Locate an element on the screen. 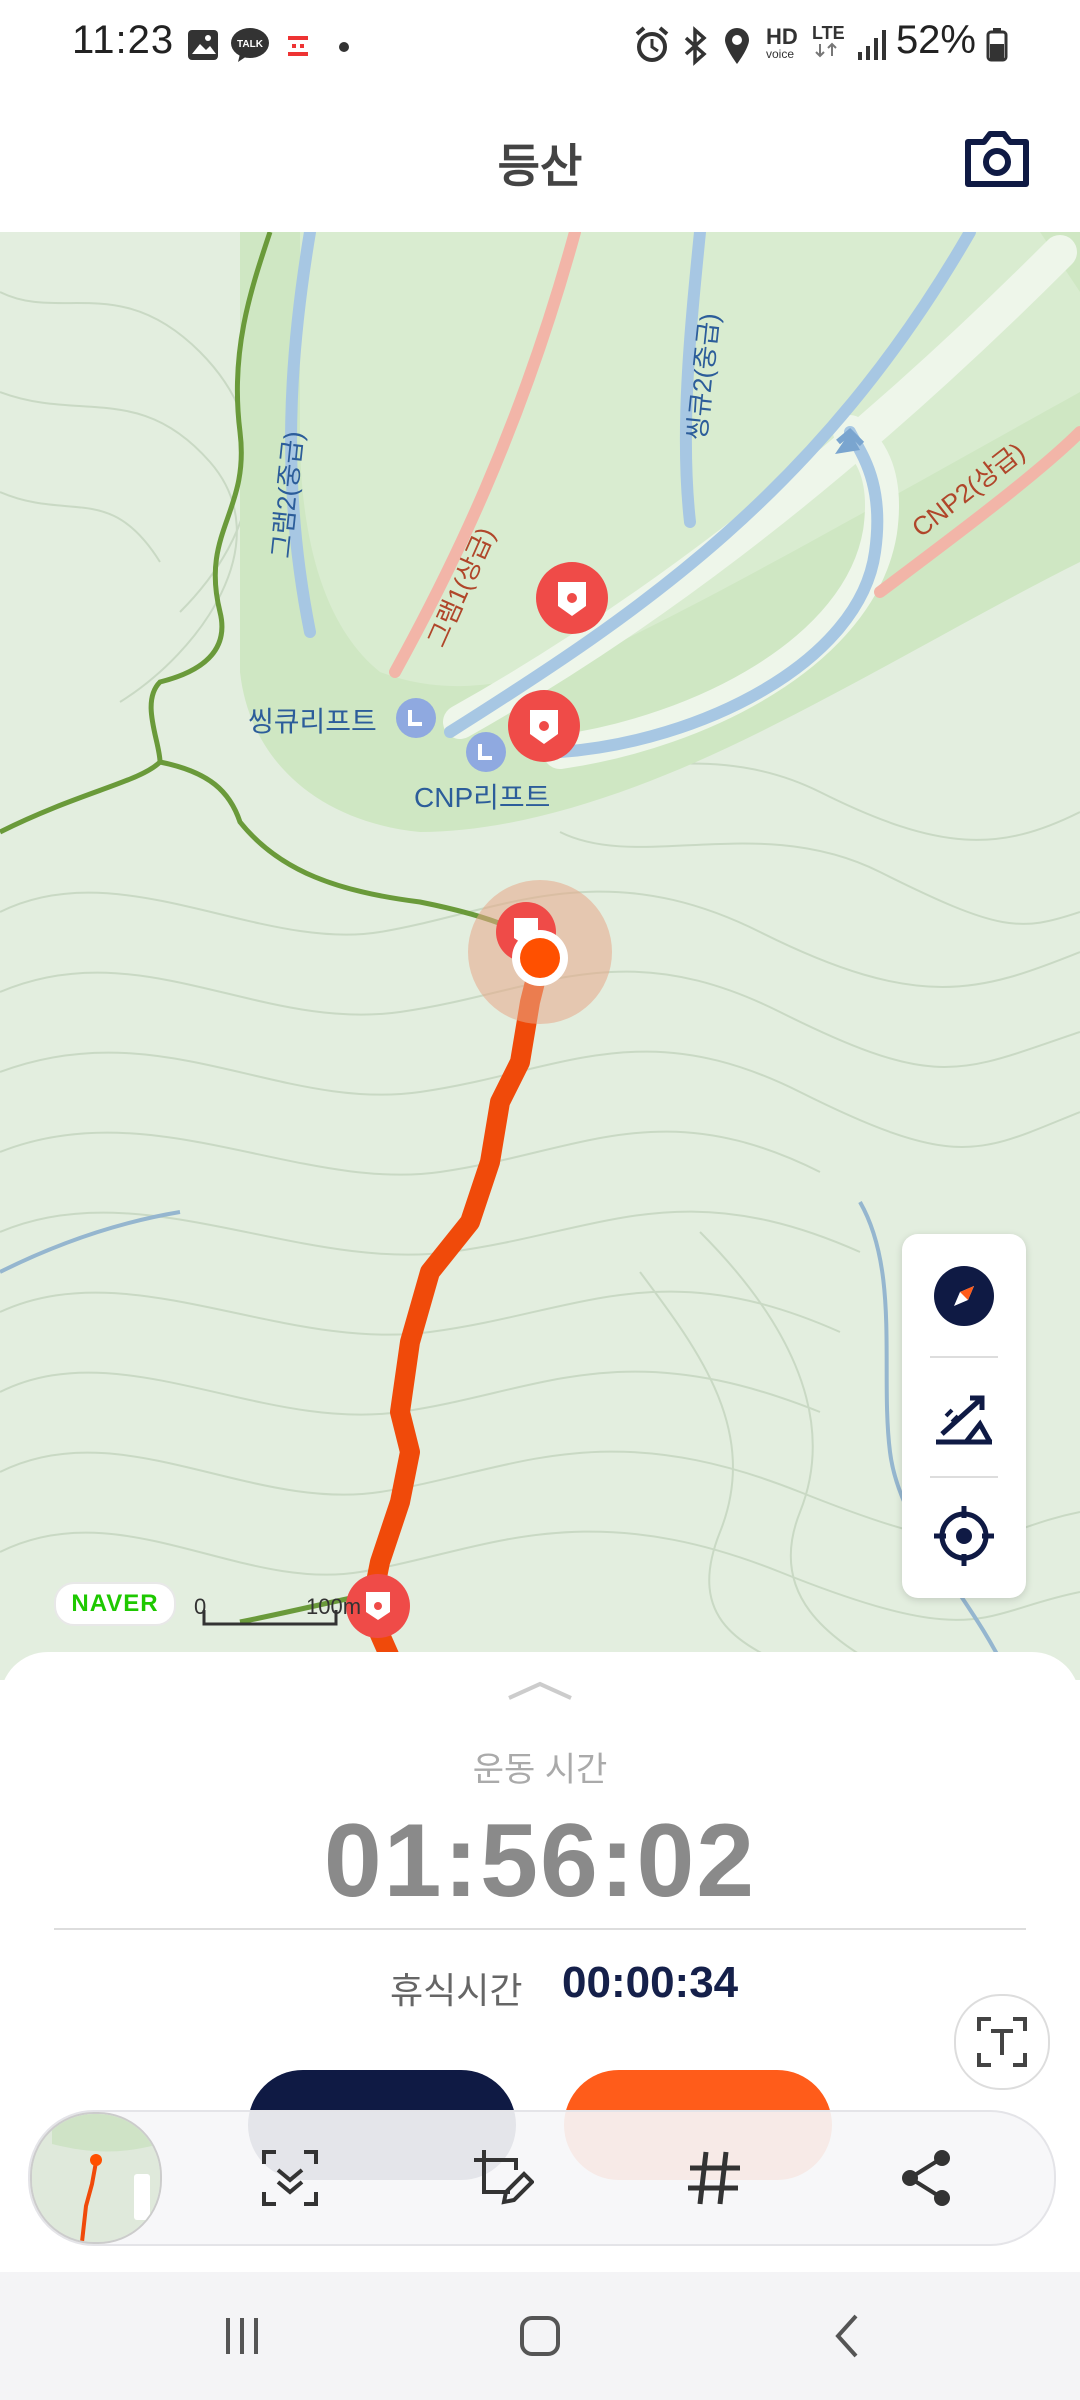  scroll-capture-button is located at coordinates (290, 2178).